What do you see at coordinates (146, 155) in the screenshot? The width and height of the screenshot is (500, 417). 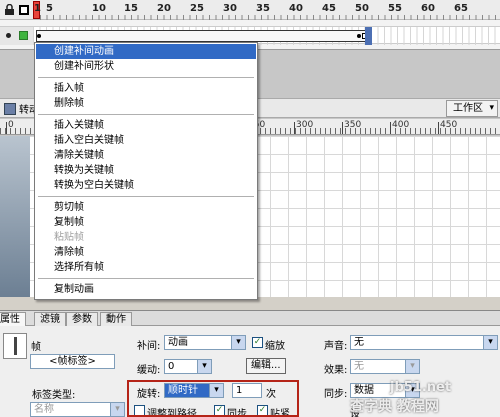 I see `menu-item: 清除关键帧` at bounding box center [146, 155].